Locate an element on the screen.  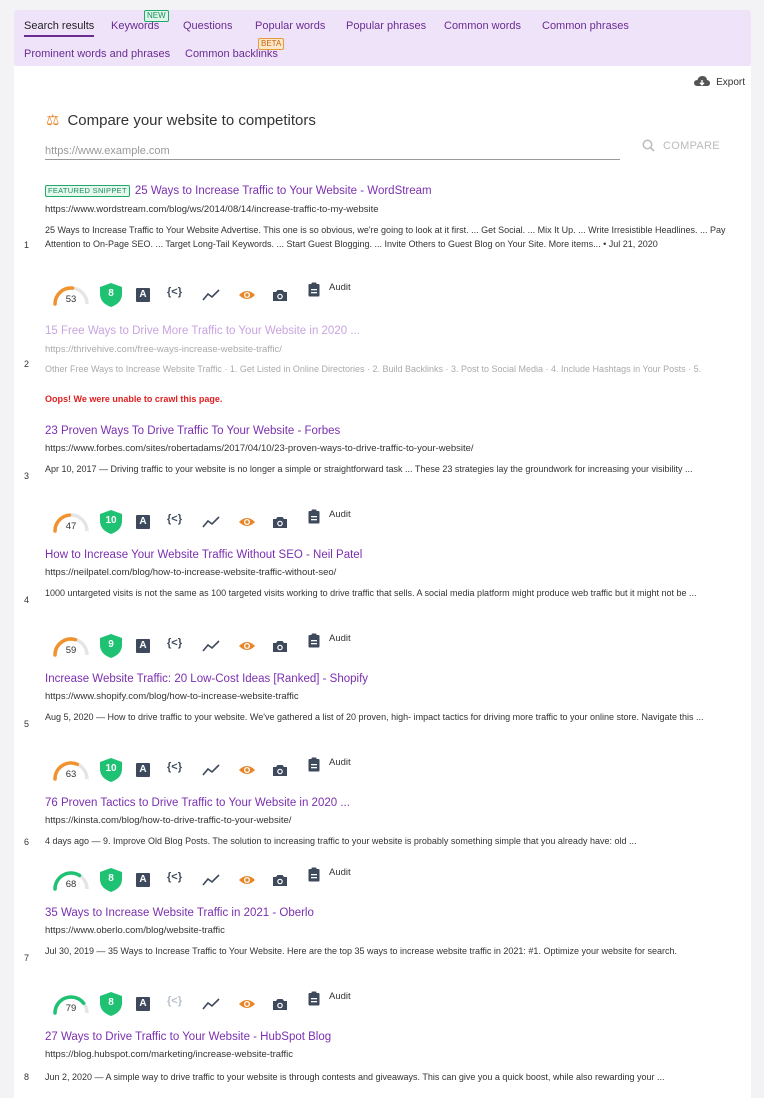
seo-score-value: 63 is located at coordinates (71, 774).